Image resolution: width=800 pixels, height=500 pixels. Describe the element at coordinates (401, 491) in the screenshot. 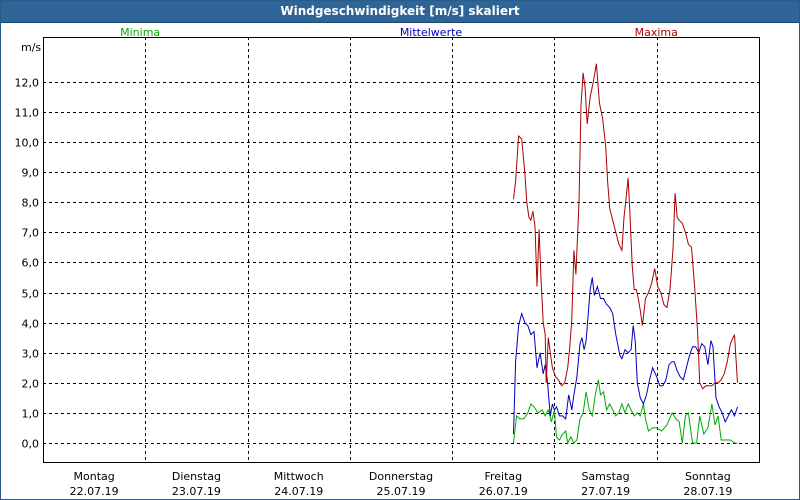

I see `x-tick-date-label: 25.07.19` at that location.